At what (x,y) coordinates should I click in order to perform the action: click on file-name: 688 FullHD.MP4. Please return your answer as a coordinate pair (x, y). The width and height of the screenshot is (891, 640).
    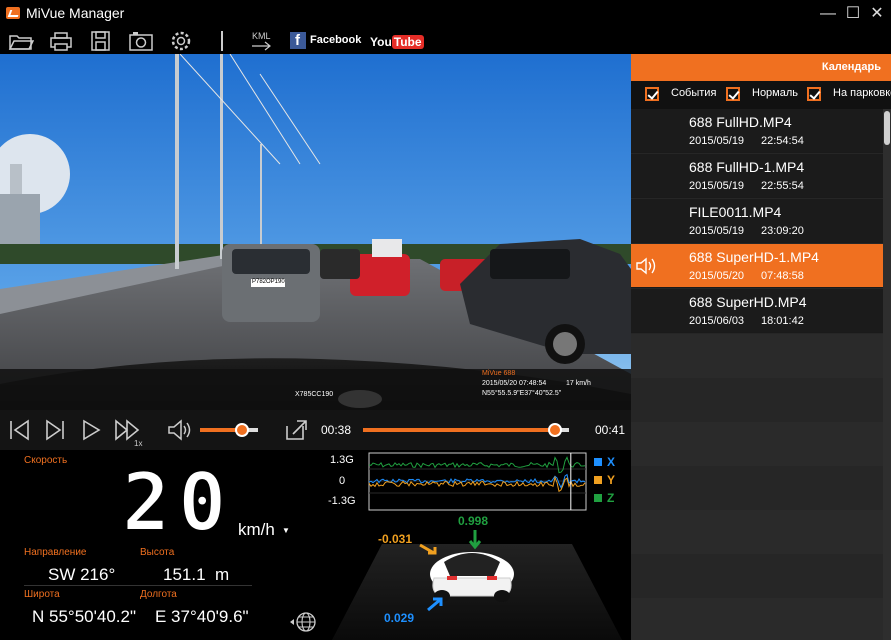
    Looking at the image, I should click on (740, 122).